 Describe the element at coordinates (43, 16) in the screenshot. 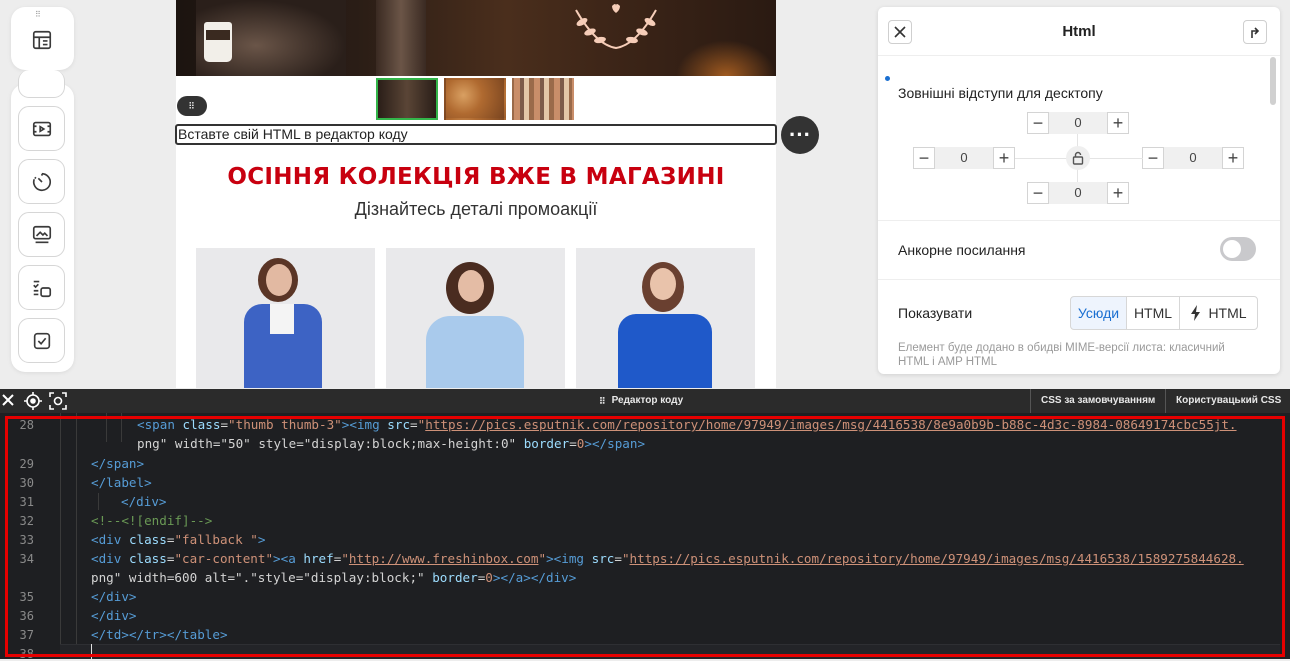

I see `drag-handle-icon: ⠿` at that location.